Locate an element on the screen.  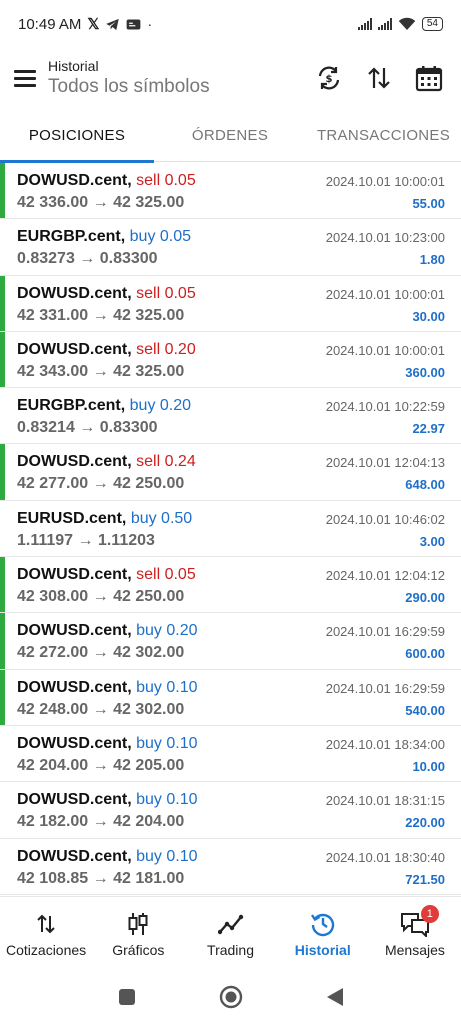
position-prices: 42 277.00 → 42 250.00 is located at coordinates (101, 484).